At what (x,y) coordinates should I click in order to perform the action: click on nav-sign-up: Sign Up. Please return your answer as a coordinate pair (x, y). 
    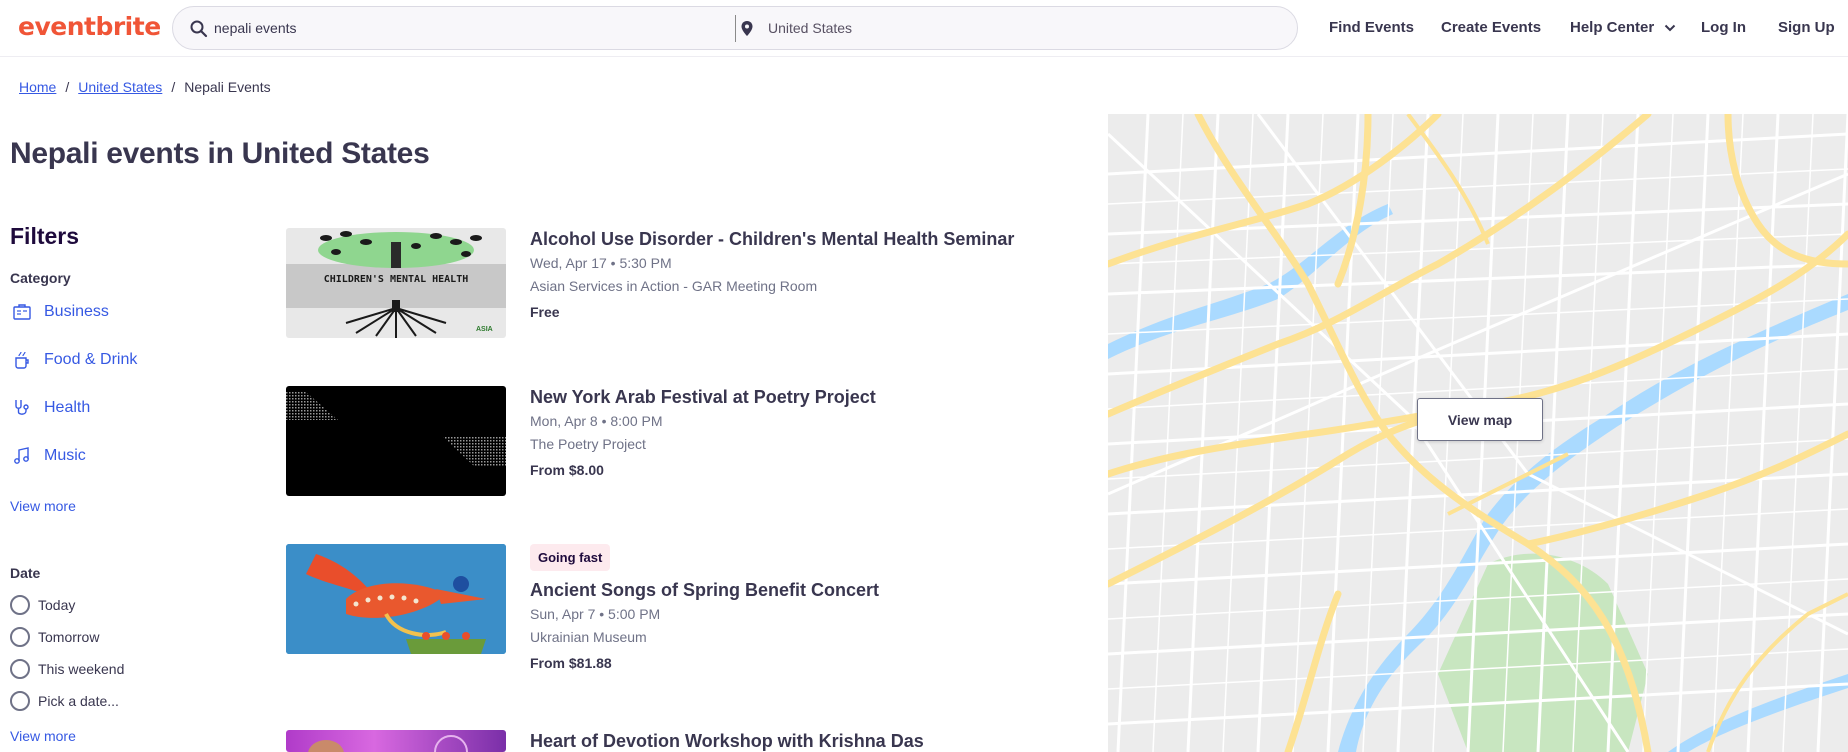
    Looking at the image, I should click on (1806, 27).